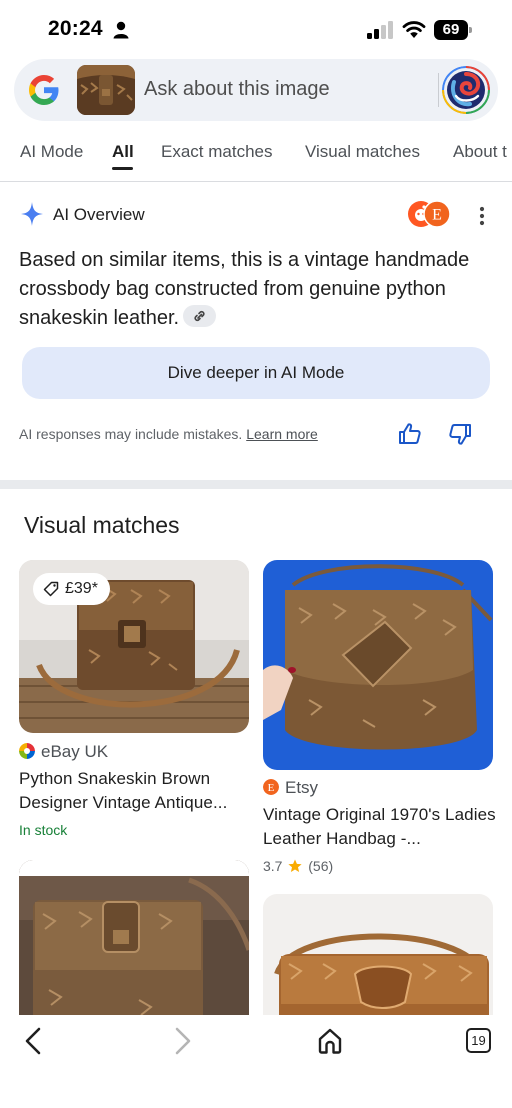 The width and height of the screenshot is (512, 1108). Describe the element at coordinates (122, 168) in the screenshot. I see `active-tab-indicator` at that location.